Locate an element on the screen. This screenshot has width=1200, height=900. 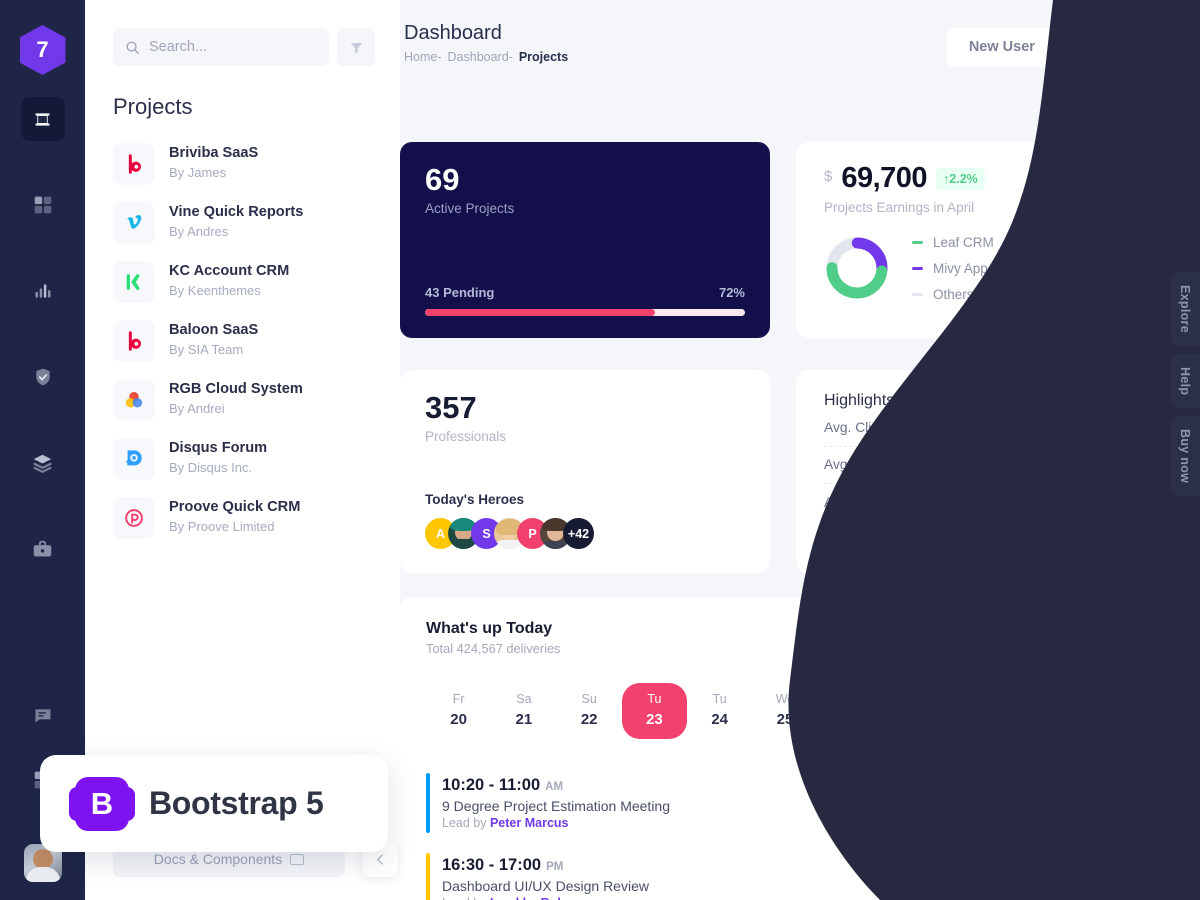
legend-value: $7,660 is located at coordinates (1117, 242).